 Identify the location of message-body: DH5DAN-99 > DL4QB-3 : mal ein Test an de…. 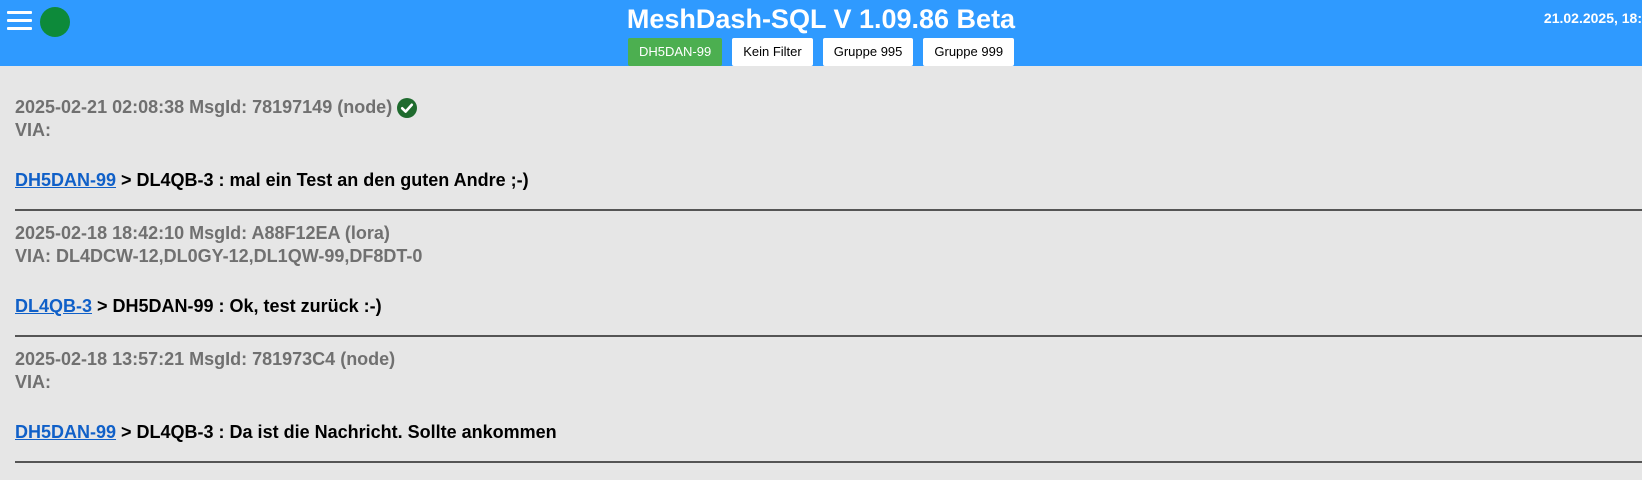
(272, 180).